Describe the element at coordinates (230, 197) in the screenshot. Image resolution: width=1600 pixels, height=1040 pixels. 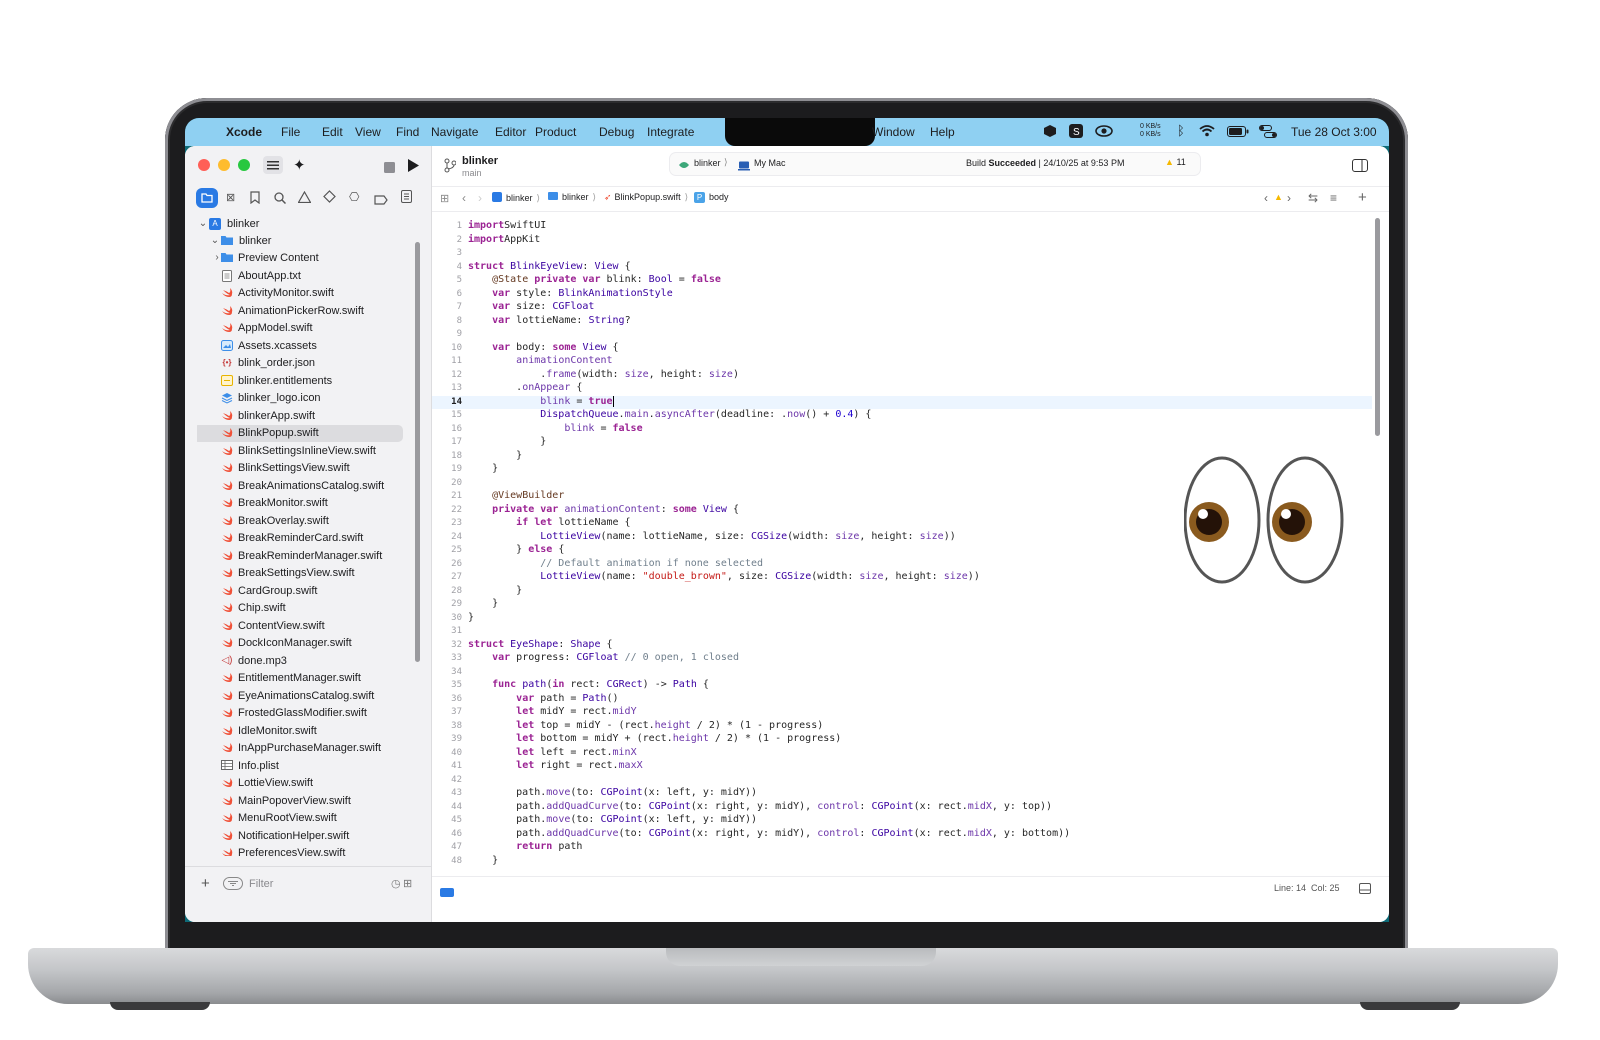
I see `source-control-tab-icon: ⊠` at that location.